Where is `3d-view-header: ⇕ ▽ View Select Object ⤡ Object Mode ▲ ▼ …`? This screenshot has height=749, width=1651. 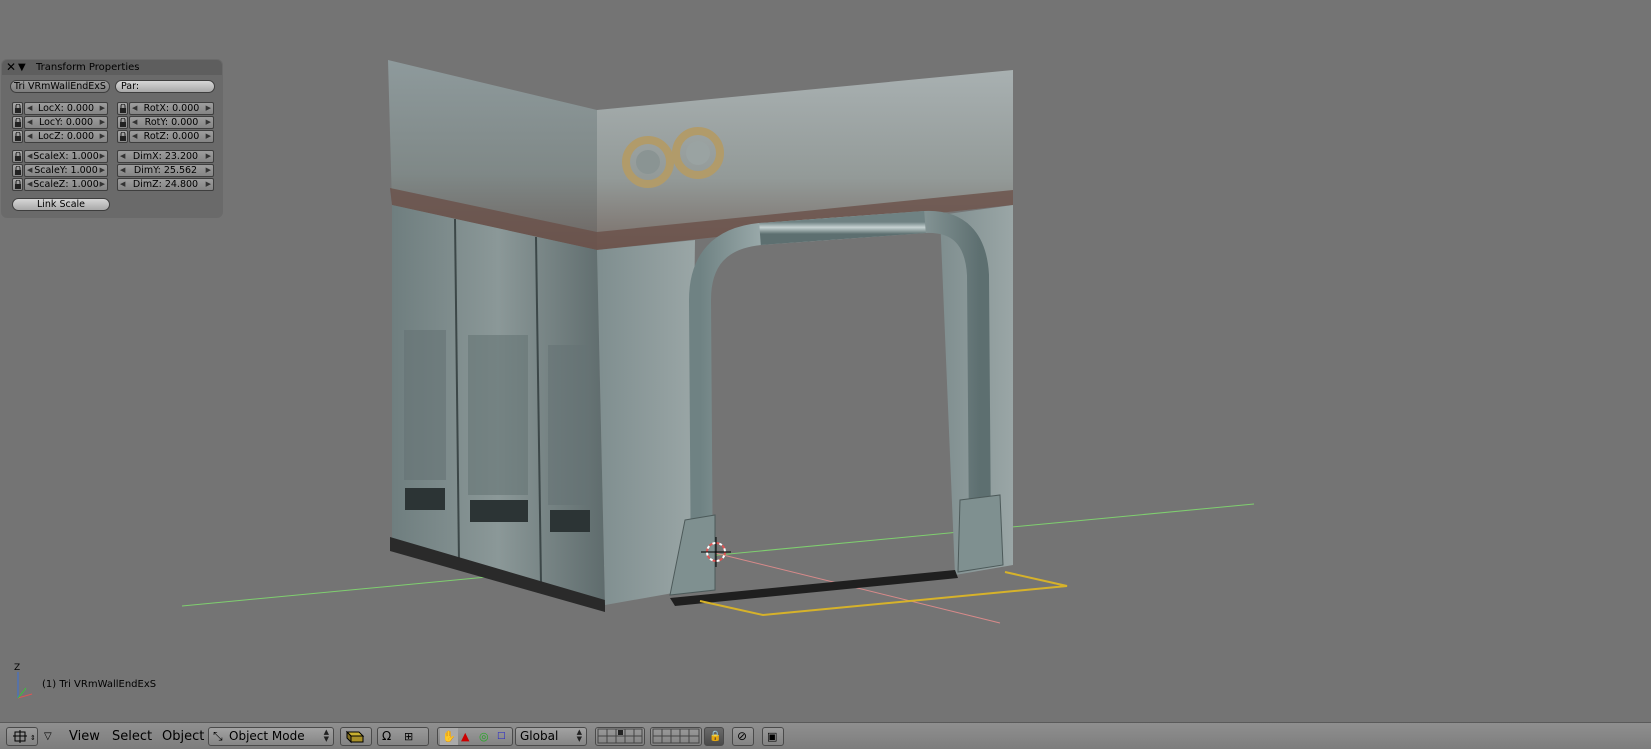 3d-view-header: ⇕ ▽ View Select Object ⤡ Object Mode ▲ ▼ … is located at coordinates (825, 735).